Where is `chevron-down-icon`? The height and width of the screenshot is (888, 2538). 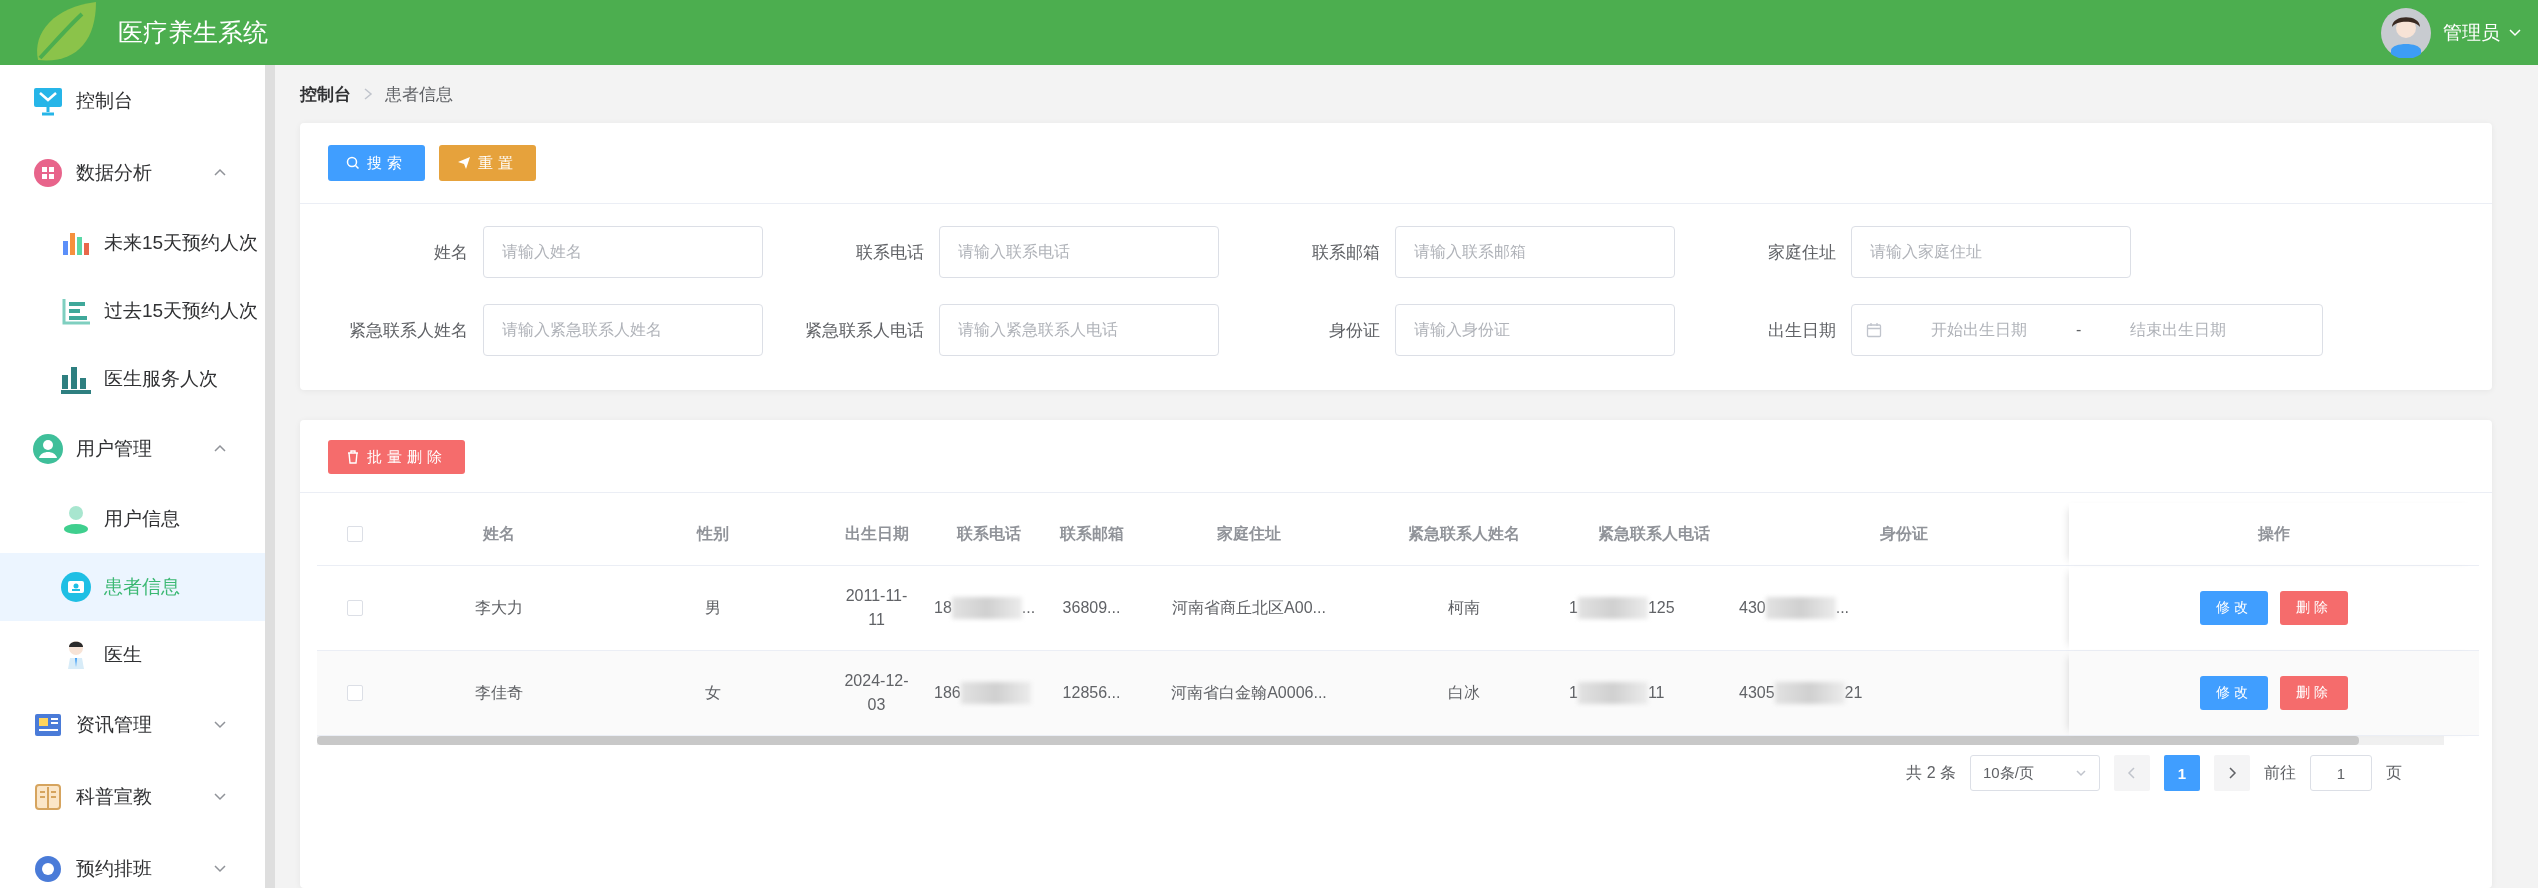
chevron-down-icon is located at coordinates (2081, 773).